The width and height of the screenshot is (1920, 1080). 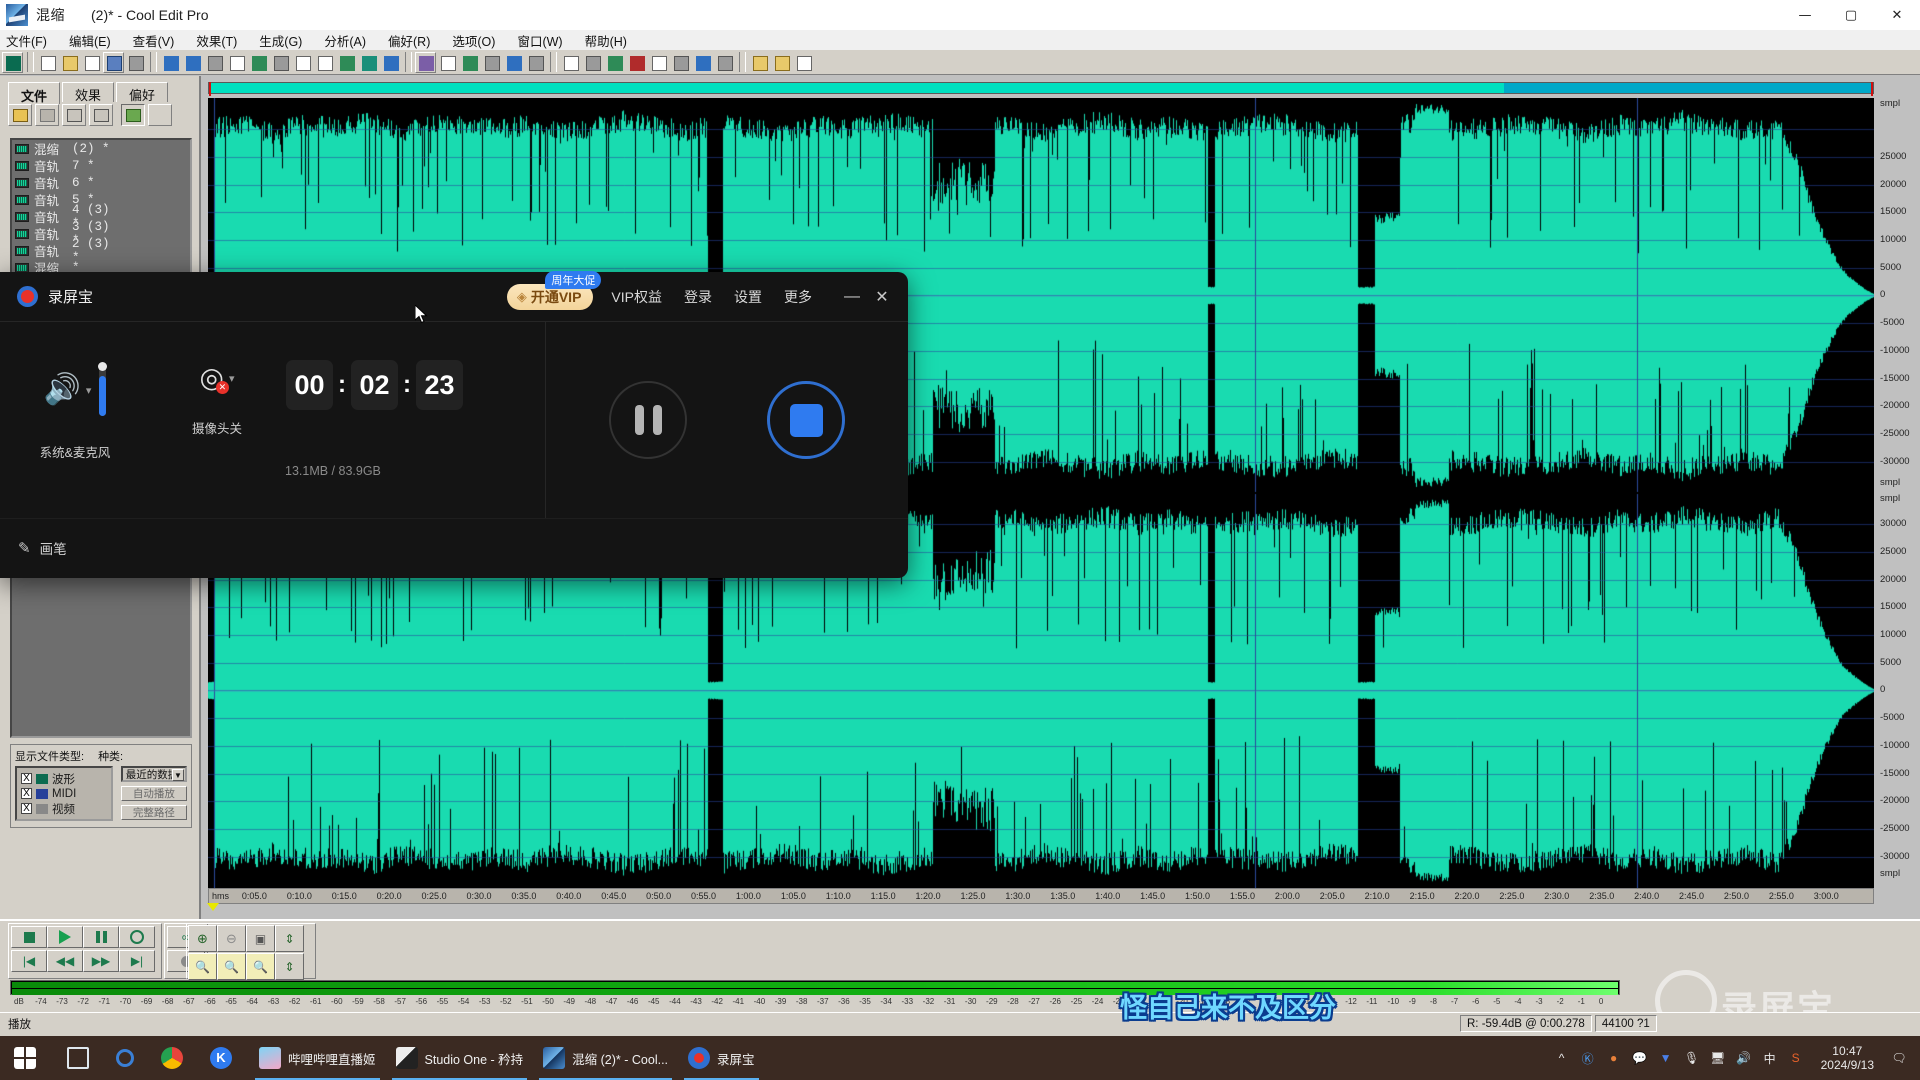 I want to click on recorder-minimize-button: —, so click(x=852, y=297).